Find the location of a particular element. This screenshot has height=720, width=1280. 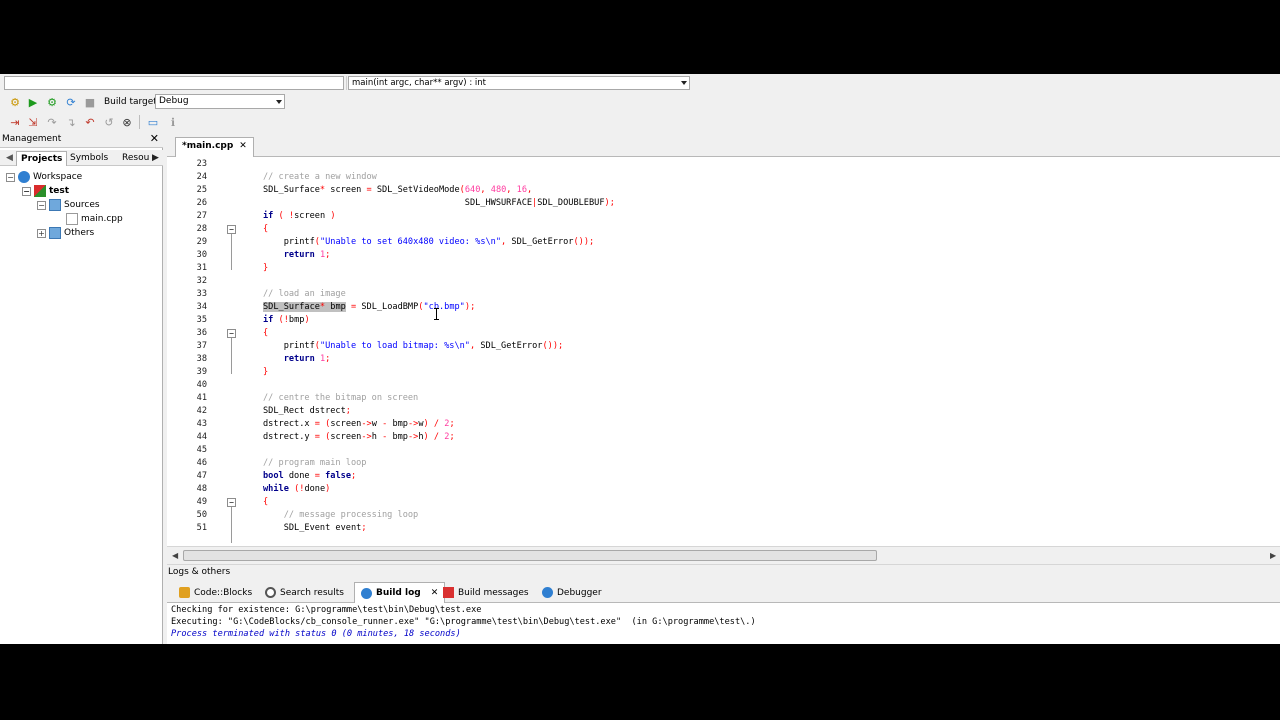

line-number: 24 is located at coordinates (201, 177).